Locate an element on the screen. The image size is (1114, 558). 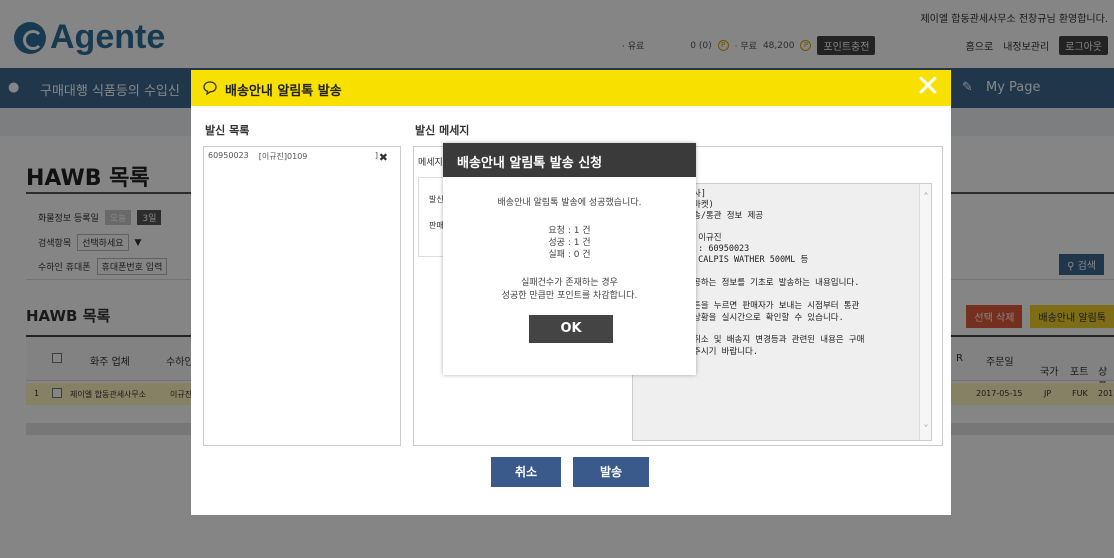
cancel-button: 취소 is located at coordinates (526, 472).